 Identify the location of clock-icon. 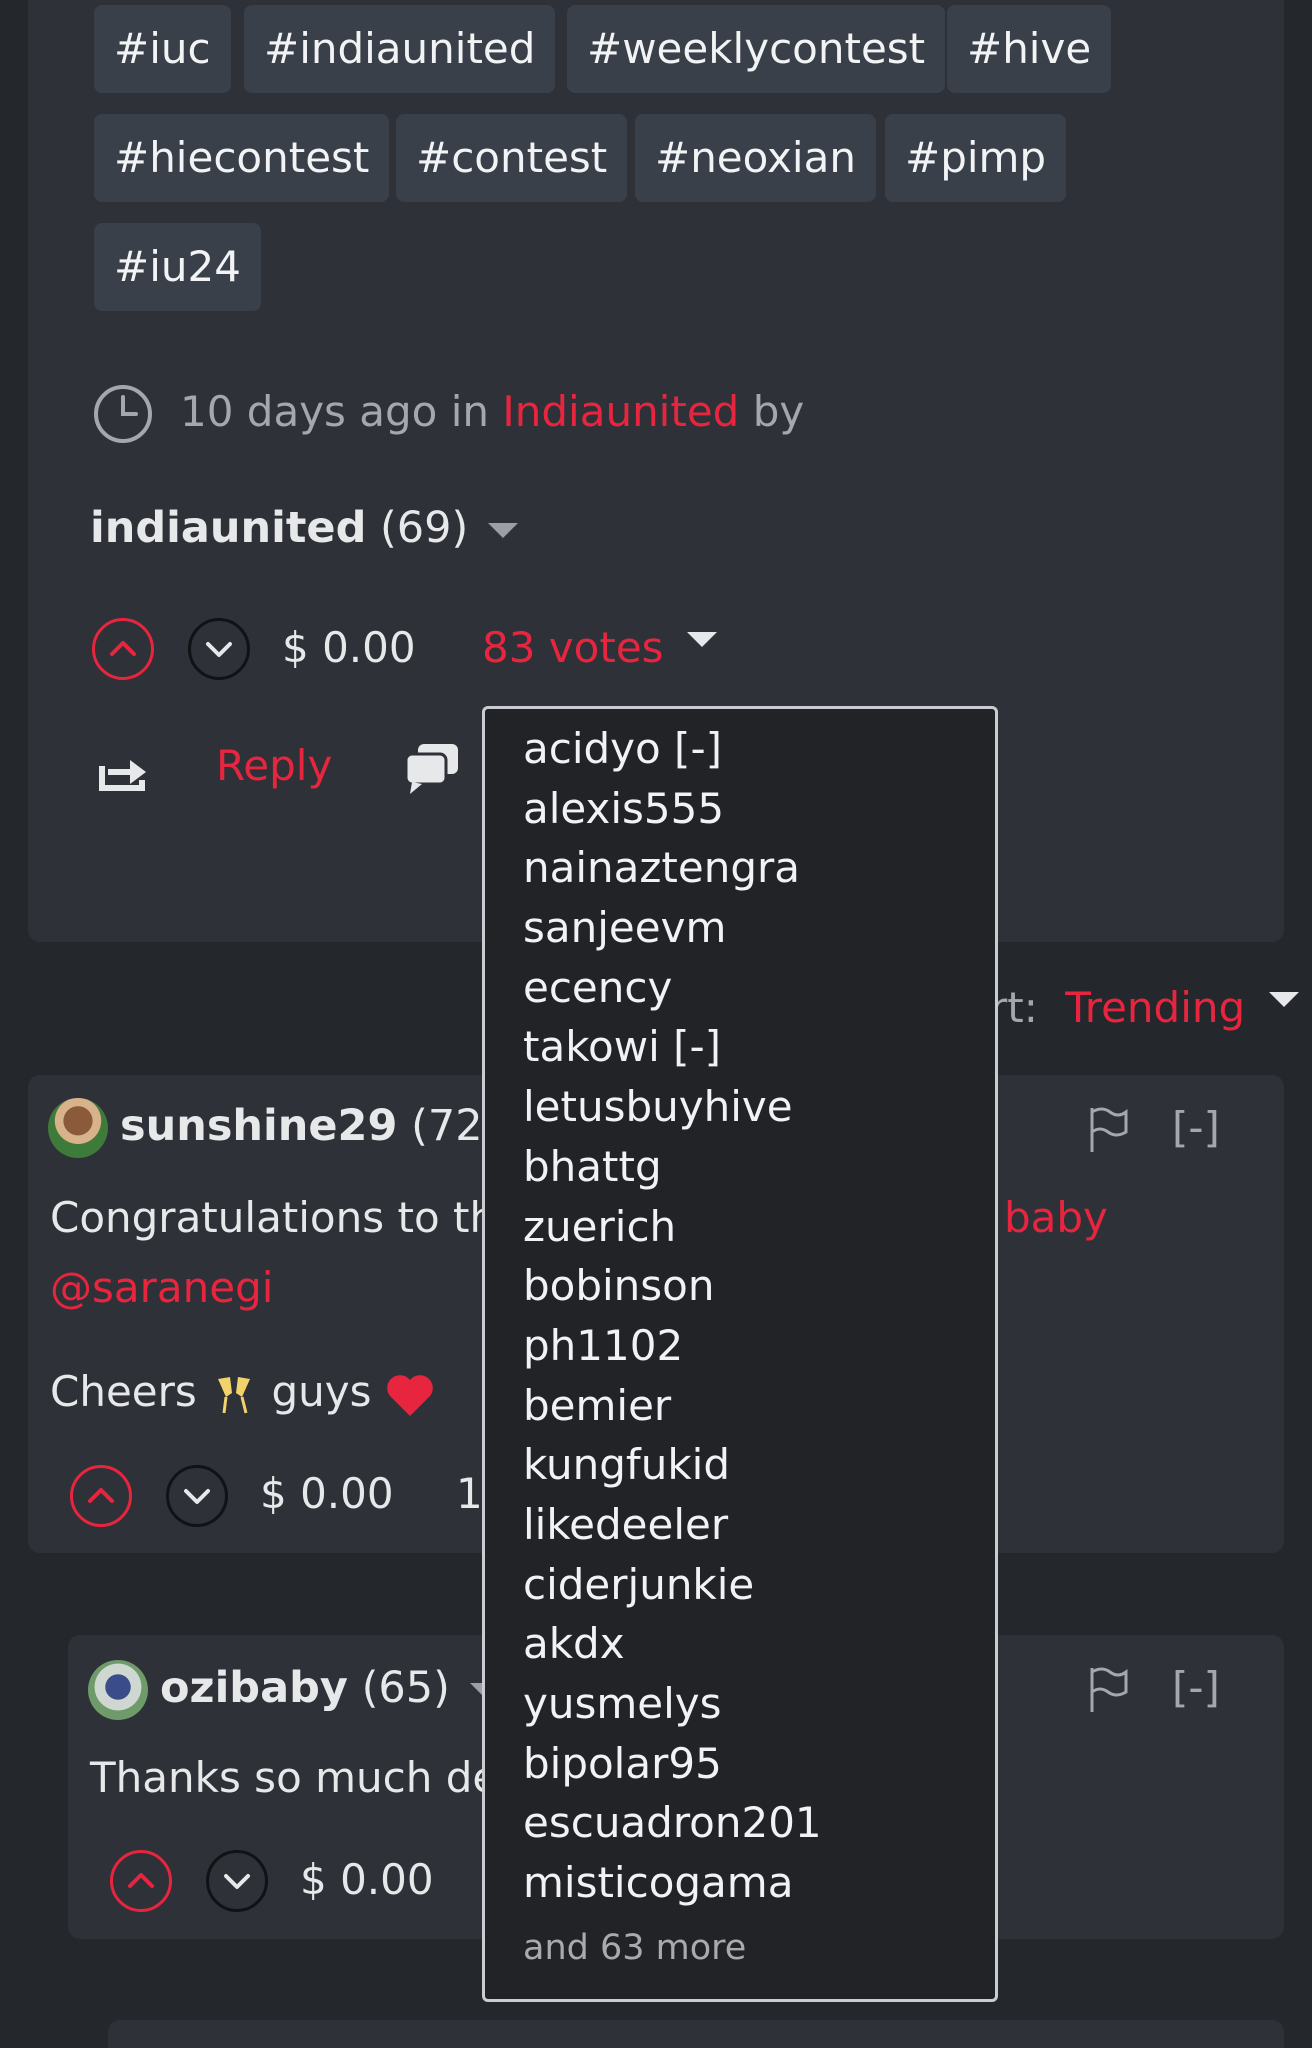
(123, 414).